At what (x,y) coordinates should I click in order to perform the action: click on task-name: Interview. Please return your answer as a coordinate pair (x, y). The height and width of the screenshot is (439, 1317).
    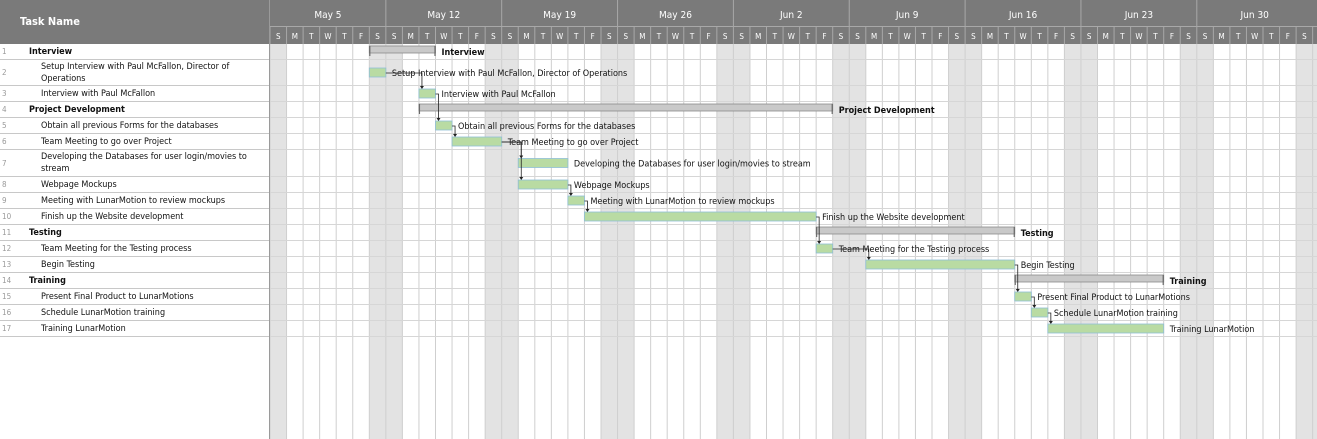
    Looking at the image, I should click on (146, 51).